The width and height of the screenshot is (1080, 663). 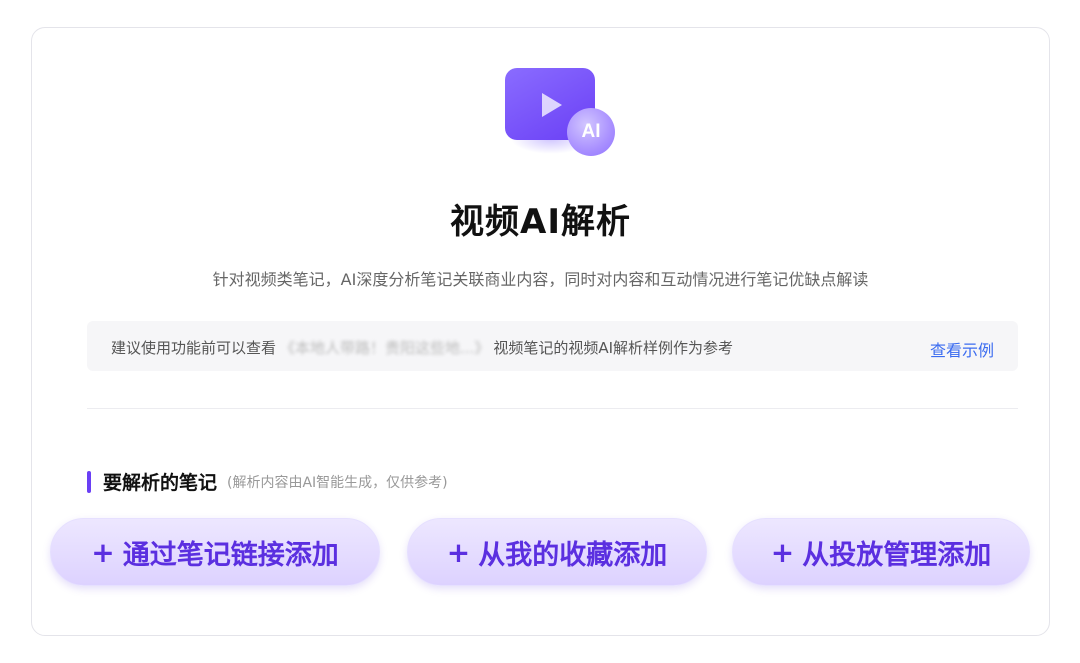 What do you see at coordinates (552, 408) in the screenshot?
I see `divider` at bounding box center [552, 408].